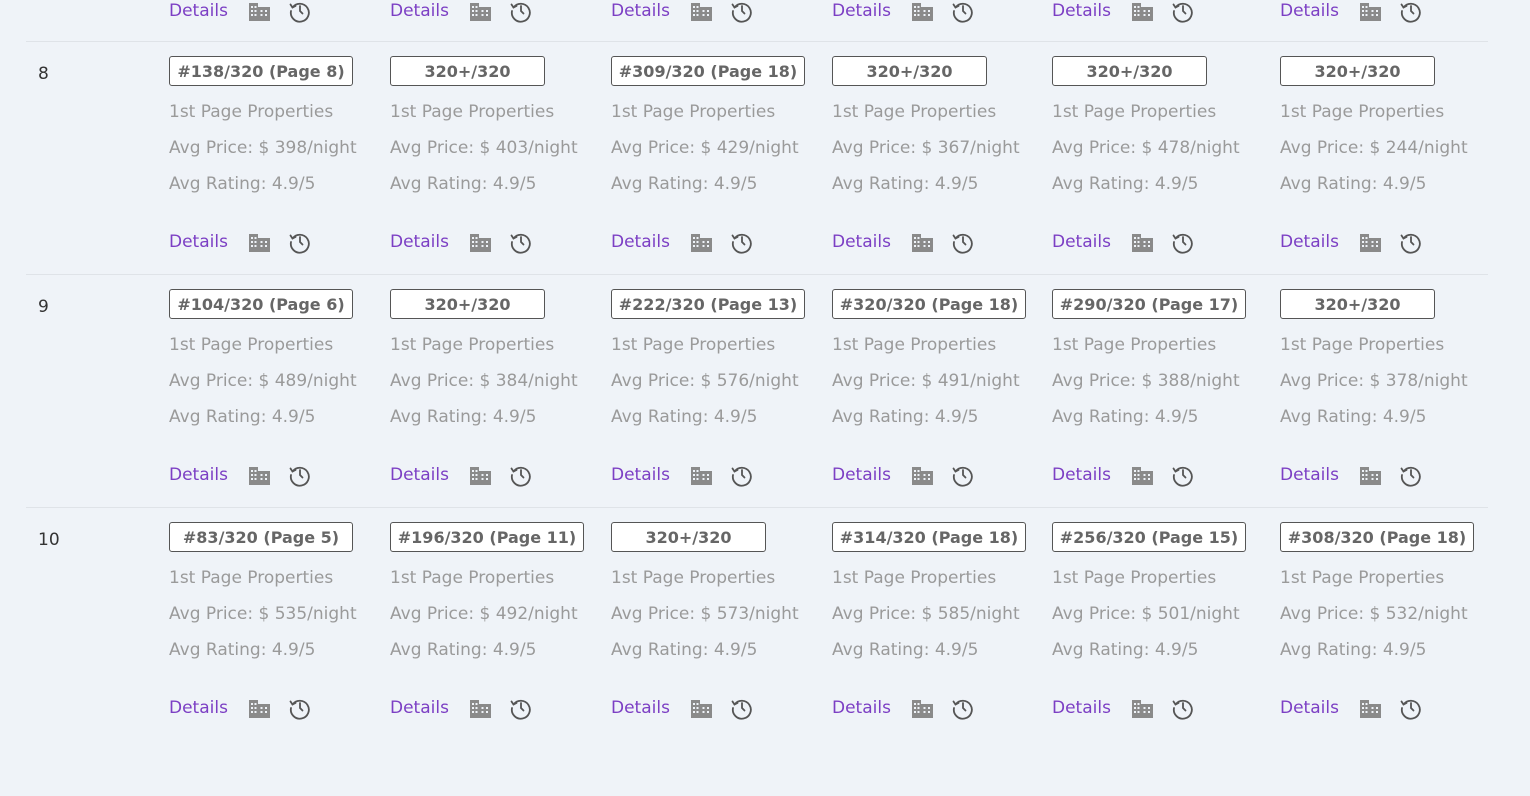 The height and width of the screenshot is (796, 1530). Describe the element at coordinates (1374, 614) in the screenshot. I see `avg-price: Avg Price: $ 532/night` at that location.